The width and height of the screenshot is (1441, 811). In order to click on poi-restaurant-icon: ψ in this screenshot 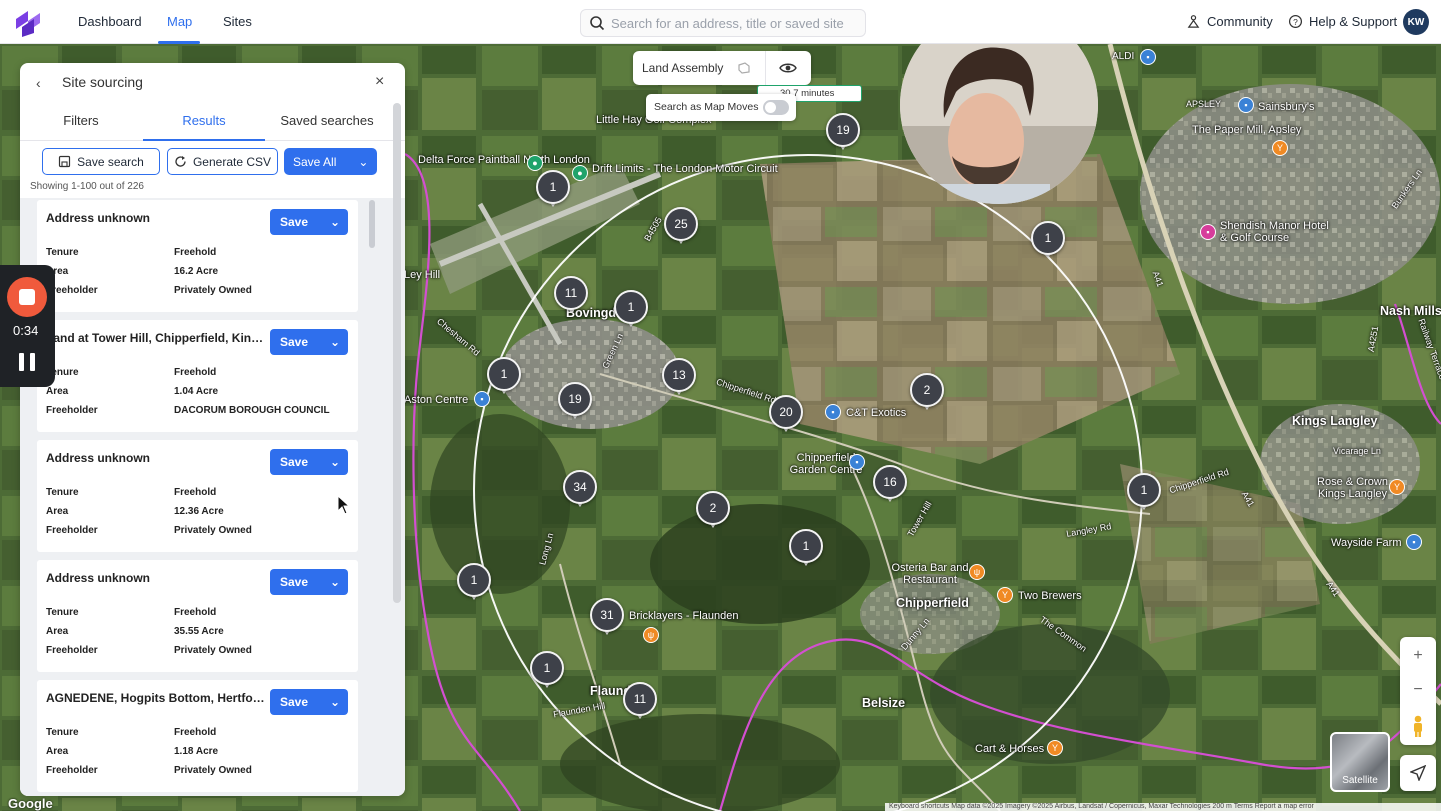, I will do `click(651, 635)`.